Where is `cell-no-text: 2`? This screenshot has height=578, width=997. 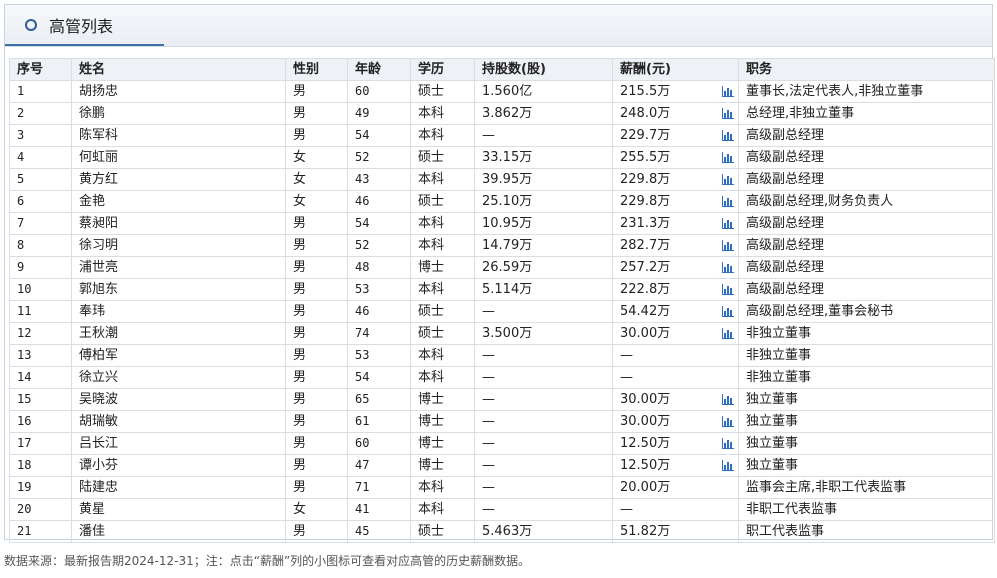 cell-no-text: 2 is located at coordinates (21, 113).